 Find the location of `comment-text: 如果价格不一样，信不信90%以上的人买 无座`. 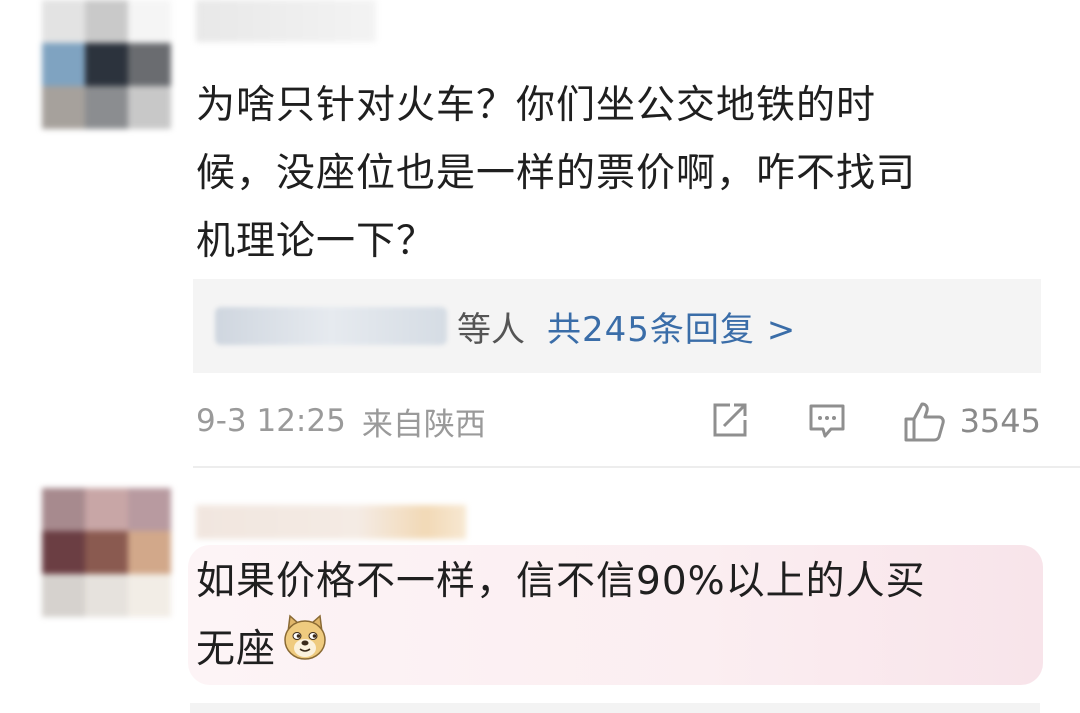

comment-text: 如果价格不一样，信不信90%以上的人买 无座 is located at coordinates (616, 616).